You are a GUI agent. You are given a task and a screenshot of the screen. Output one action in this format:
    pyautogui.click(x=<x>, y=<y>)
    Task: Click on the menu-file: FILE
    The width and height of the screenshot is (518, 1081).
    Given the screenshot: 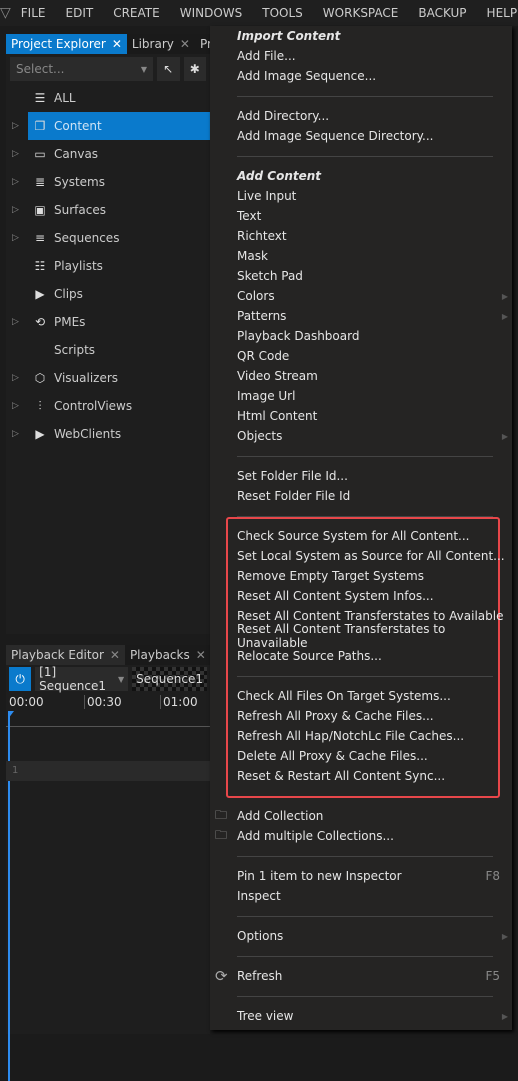 What is the action you would take?
    pyautogui.click(x=33, y=13)
    